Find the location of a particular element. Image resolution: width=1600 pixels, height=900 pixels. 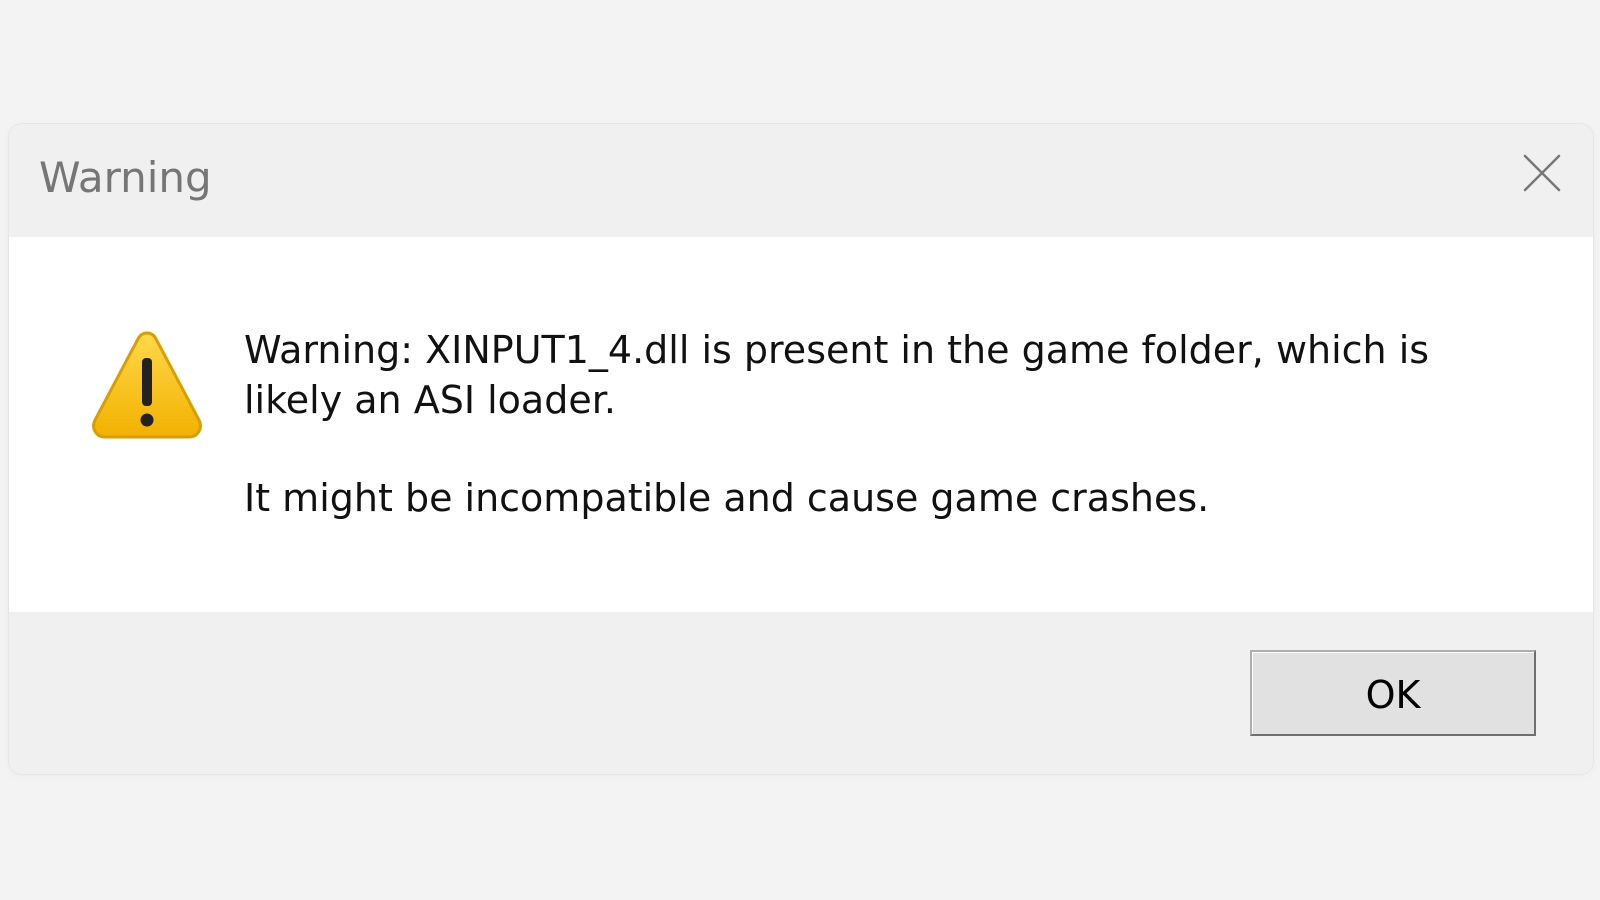

close-icon is located at coordinates (1542, 173).